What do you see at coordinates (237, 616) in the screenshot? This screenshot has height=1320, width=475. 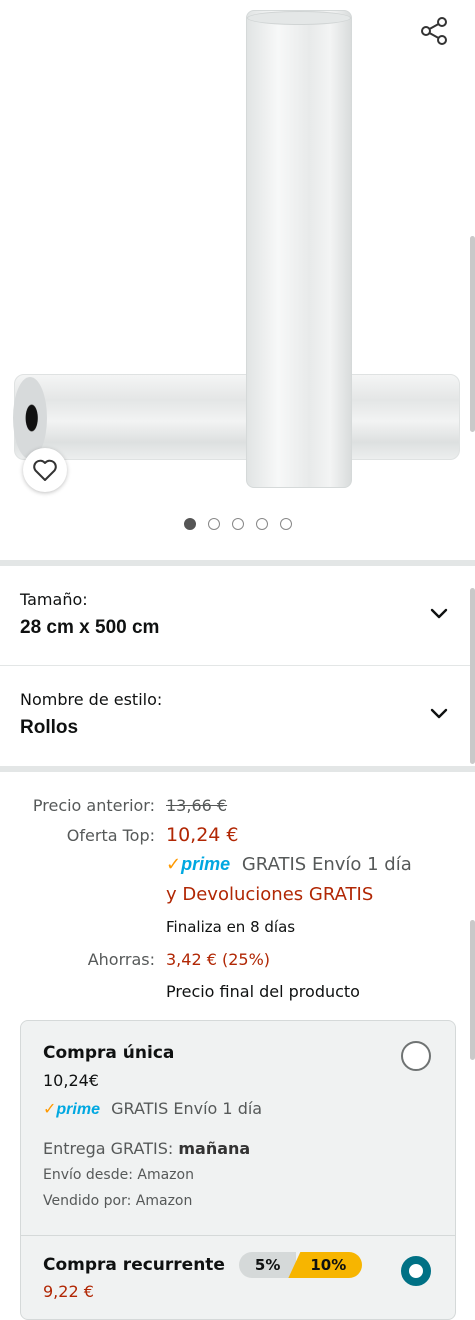 I see `size-selector: Tamaño: 28 cm x 500 cm` at bounding box center [237, 616].